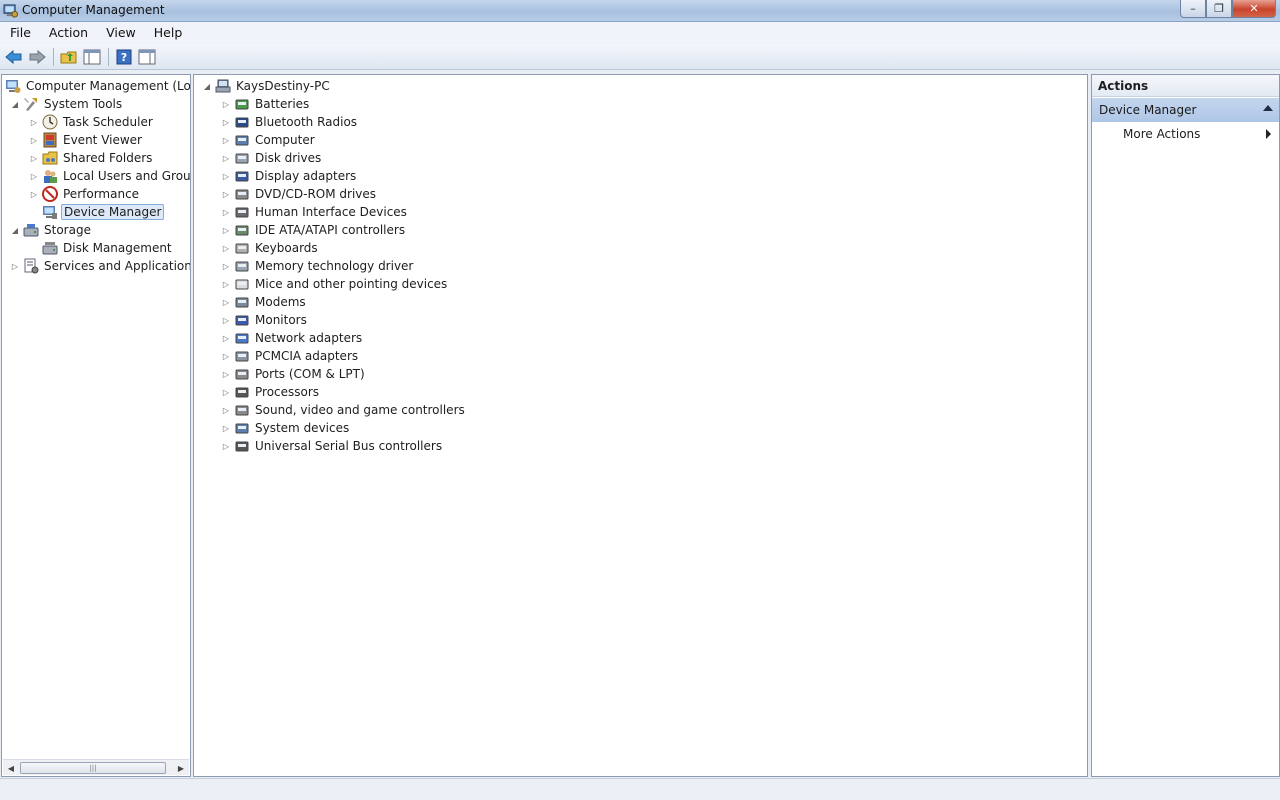 The height and width of the screenshot is (800, 1280). Describe the element at coordinates (287, 392) in the screenshot. I see `device-category-label: Processors` at that location.